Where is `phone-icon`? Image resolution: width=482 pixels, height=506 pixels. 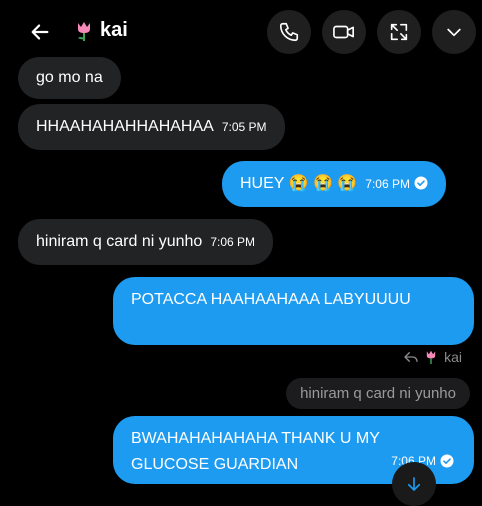
phone-icon is located at coordinates (289, 32).